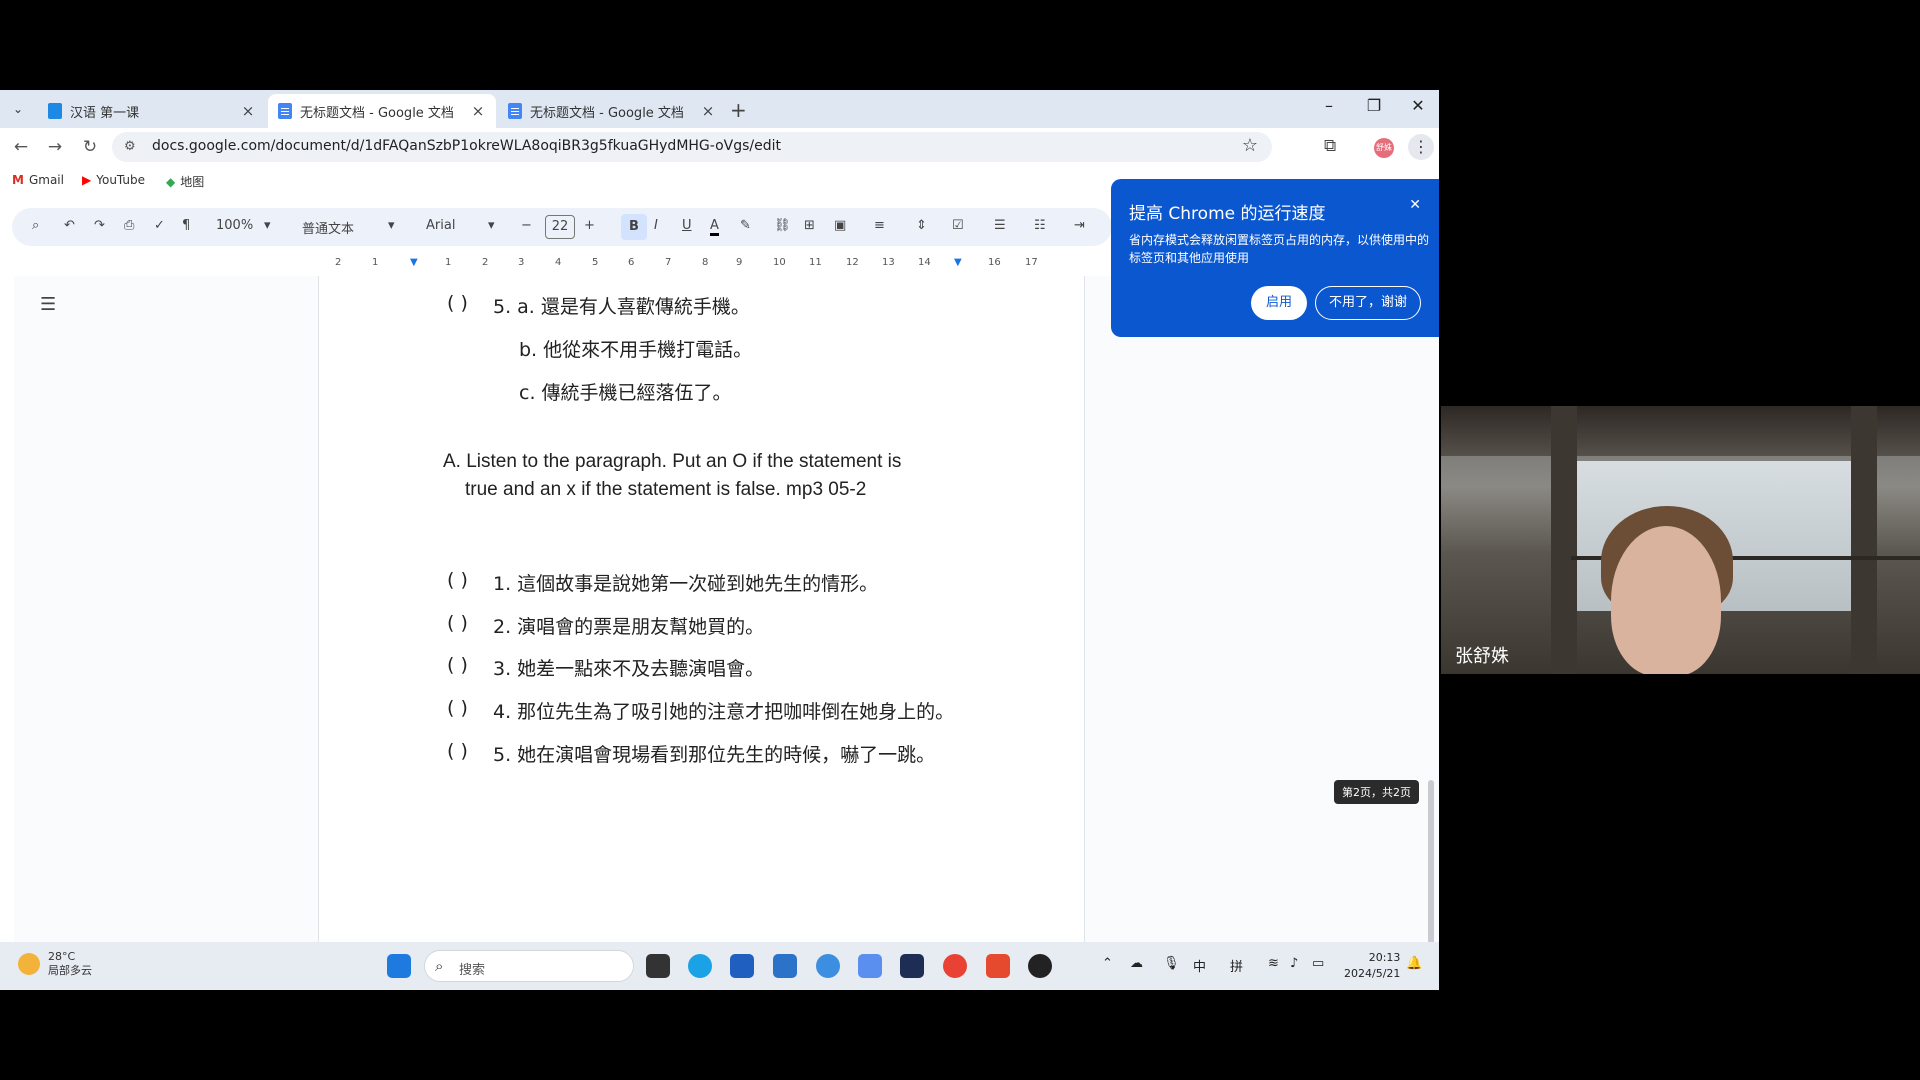 Image resolution: width=1920 pixels, height=1080 pixels. I want to click on minimize-icon: –, so click(1329, 105).